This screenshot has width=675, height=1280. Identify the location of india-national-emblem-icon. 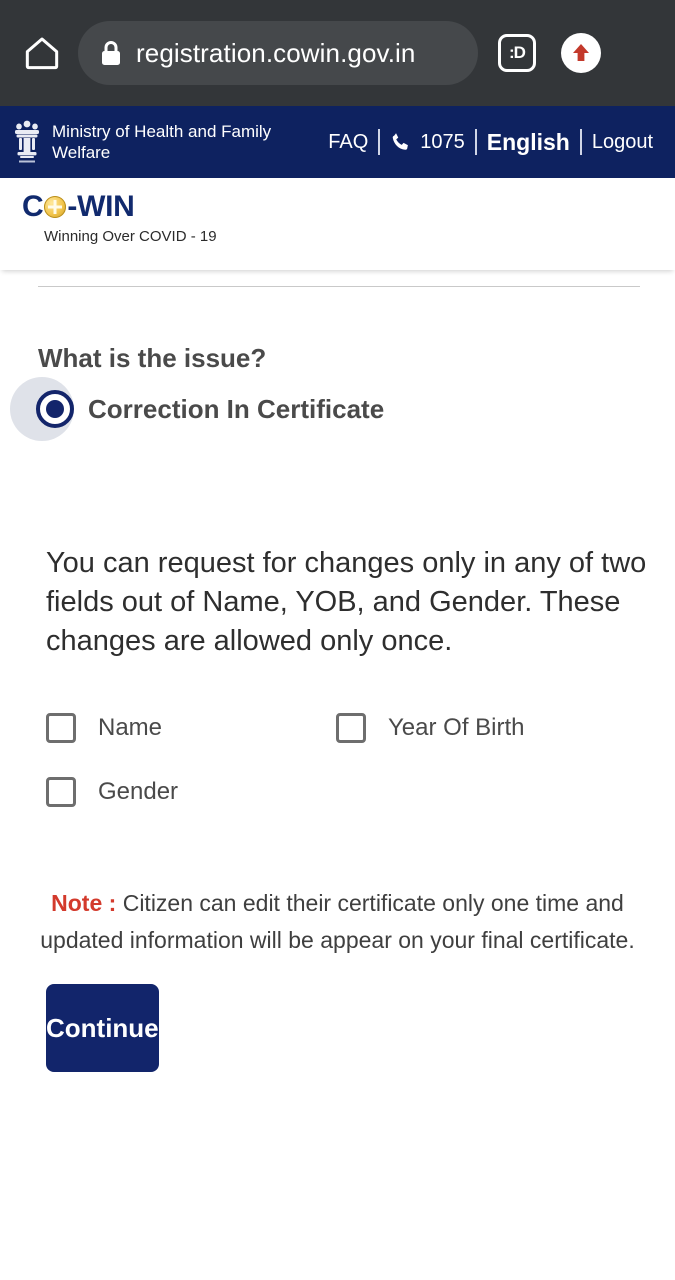
(27, 142).